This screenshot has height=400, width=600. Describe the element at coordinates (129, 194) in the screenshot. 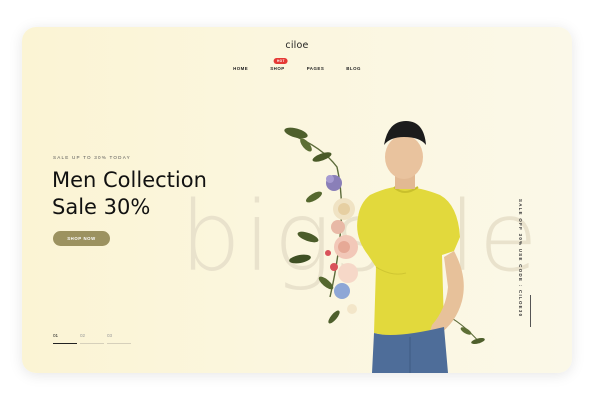

I see `hero-title: Men Collection Sale 30%` at that location.